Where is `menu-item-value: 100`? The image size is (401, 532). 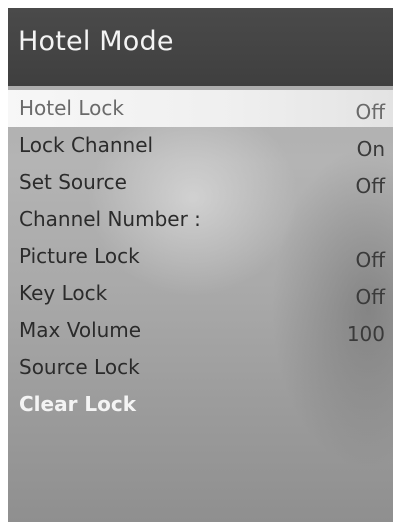 menu-item-value: 100 is located at coordinates (365, 334).